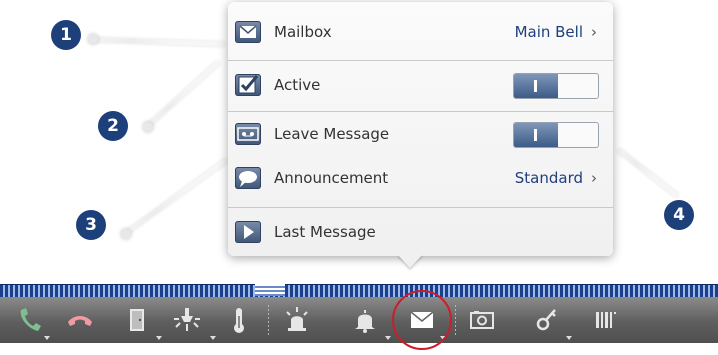 The image size is (718, 355). Describe the element at coordinates (248, 32) in the screenshot. I see `envelope-icon` at that location.